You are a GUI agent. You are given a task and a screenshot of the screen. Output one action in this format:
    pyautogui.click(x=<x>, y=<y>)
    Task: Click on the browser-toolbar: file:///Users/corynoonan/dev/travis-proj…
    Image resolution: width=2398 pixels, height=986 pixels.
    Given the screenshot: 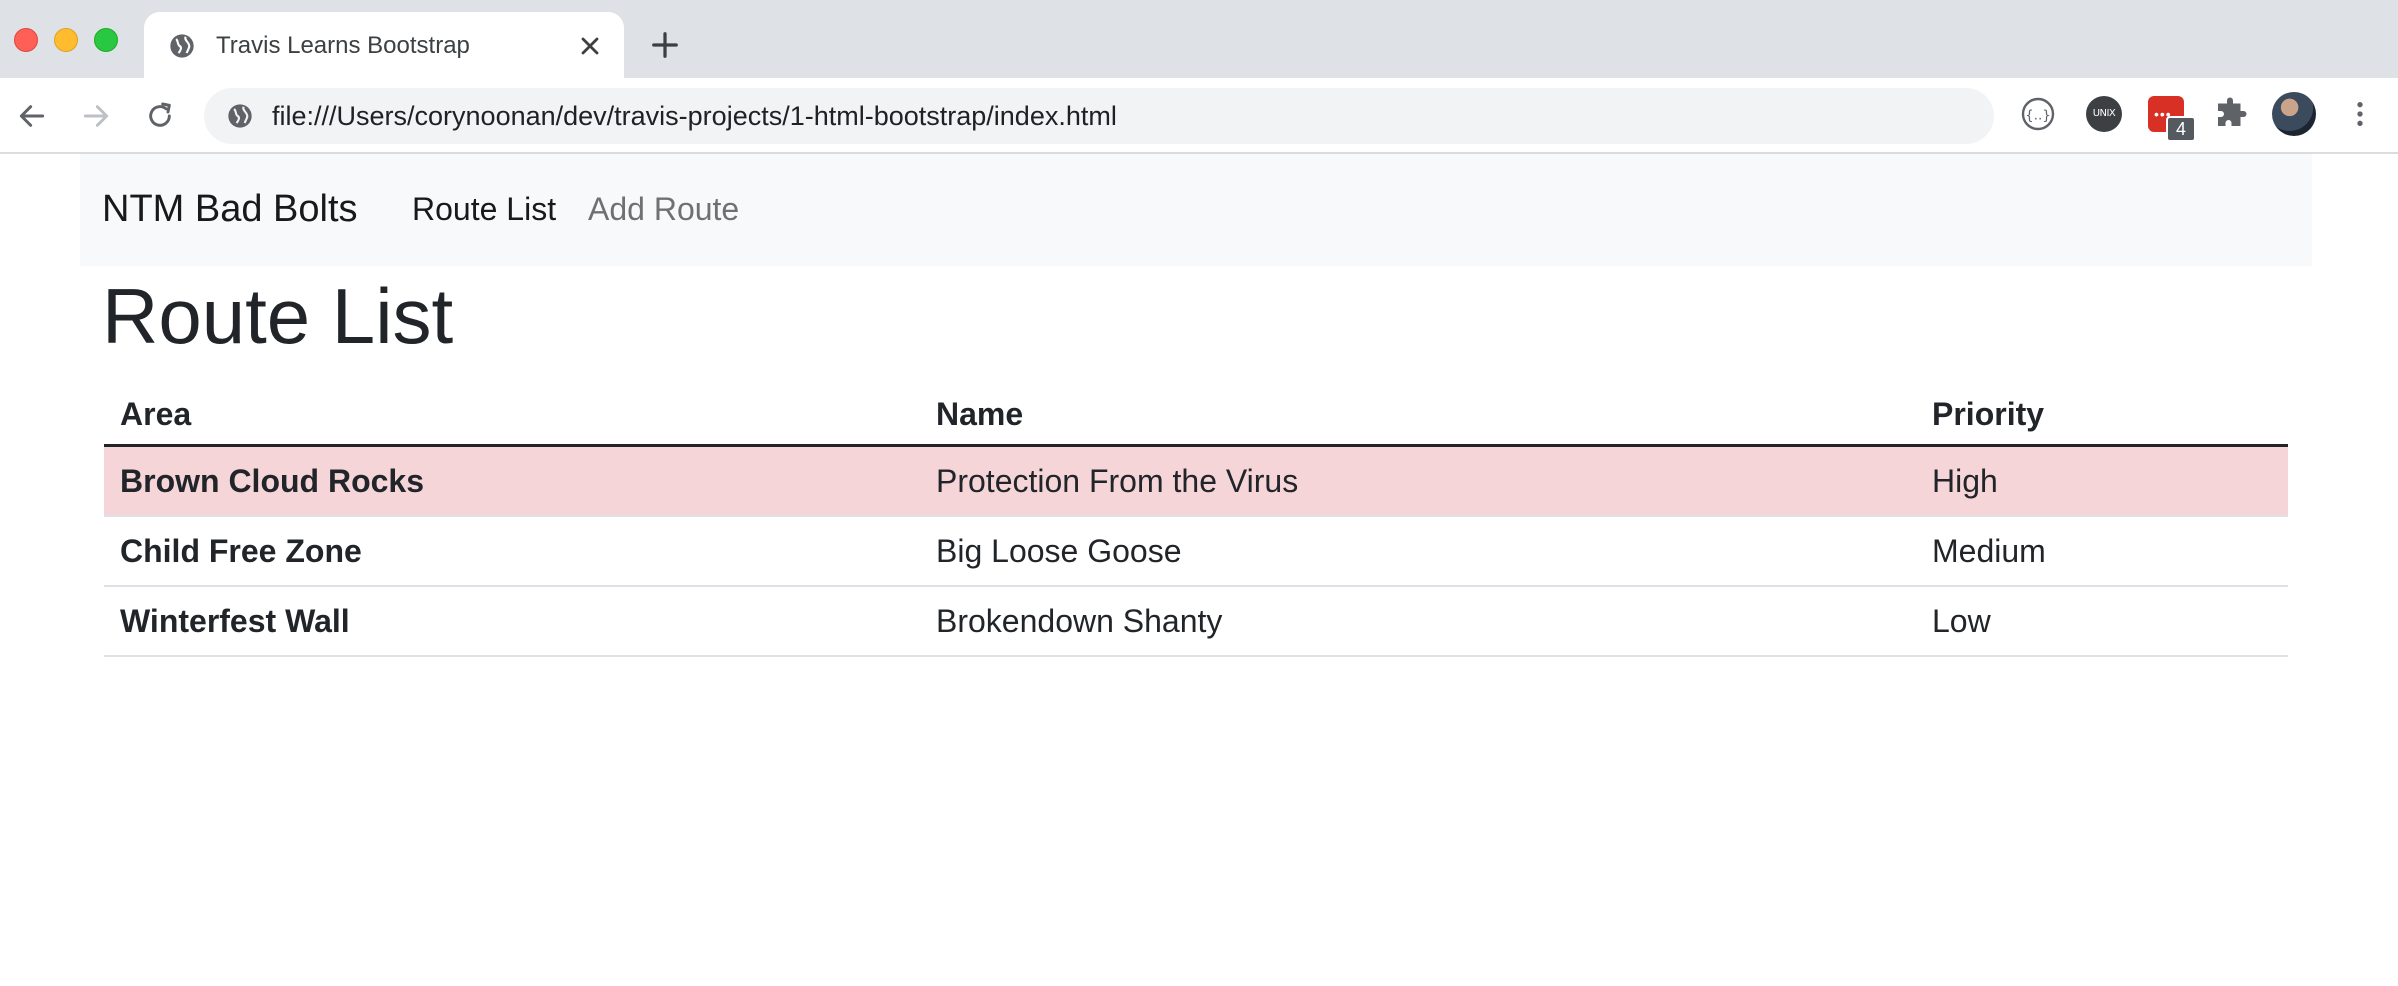 What is the action you would take?
    pyautogui.click(x=1199, y=116)
    